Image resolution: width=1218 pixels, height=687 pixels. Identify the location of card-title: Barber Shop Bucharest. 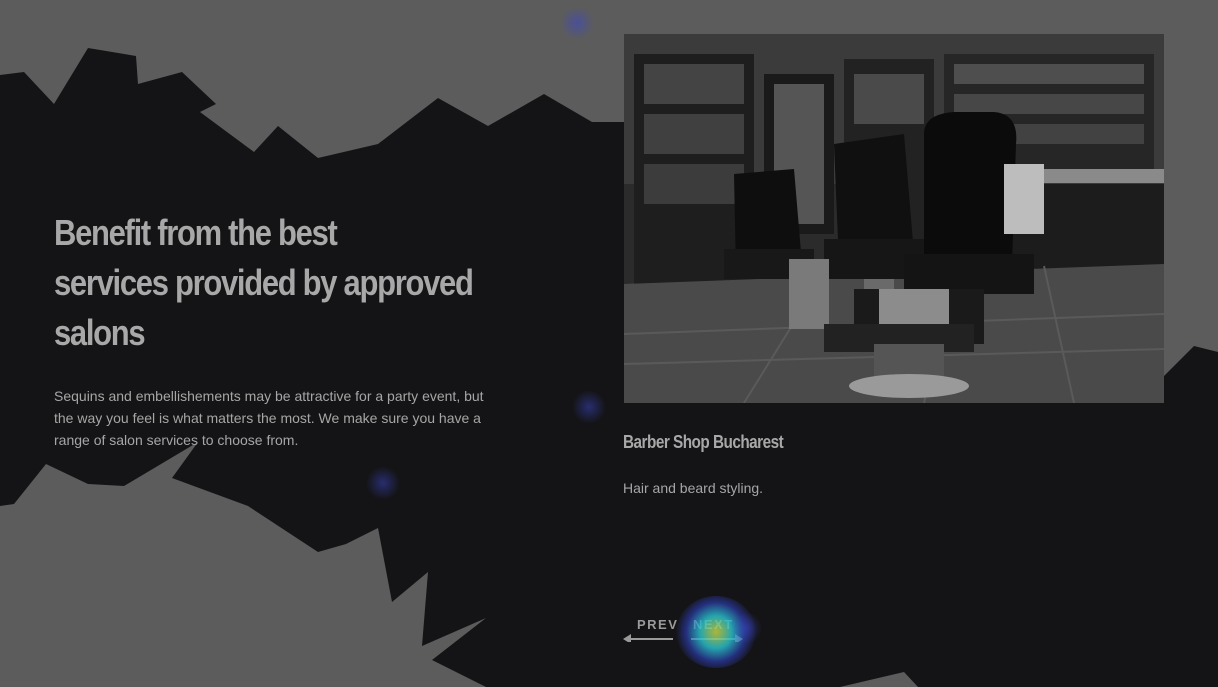
(703, 442).